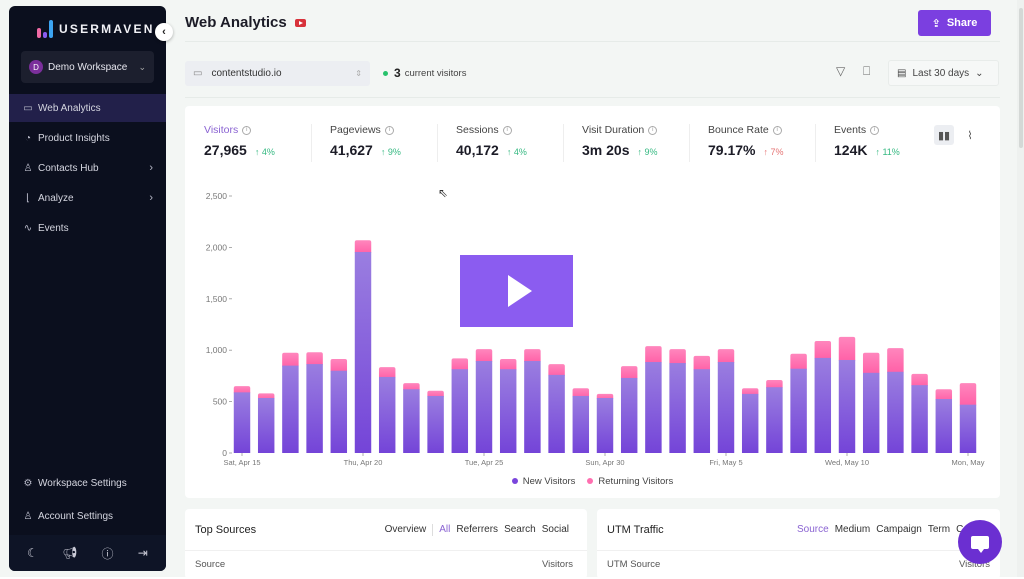  What do you see at coordinates (69, 553) in the screenshot?
I see `megaphone-icon: 📢︎` at bounding box center [69, 553].